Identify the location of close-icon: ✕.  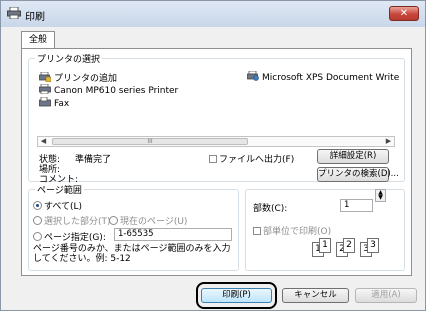
(404, 13).